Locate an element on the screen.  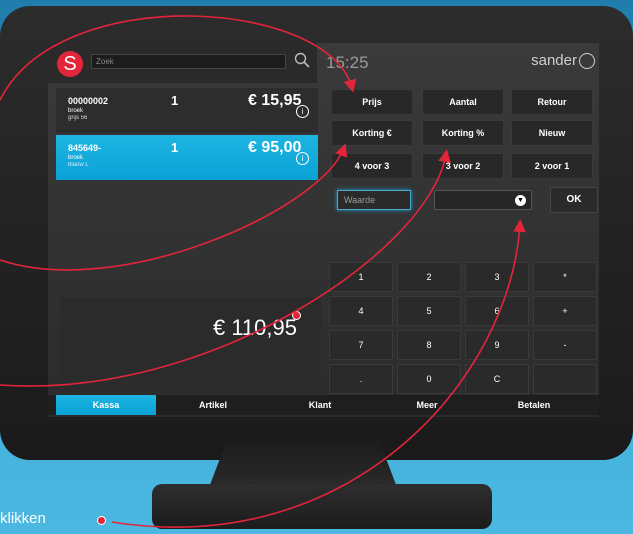
keypad-key: 3 is located at coordinates (497, 277).